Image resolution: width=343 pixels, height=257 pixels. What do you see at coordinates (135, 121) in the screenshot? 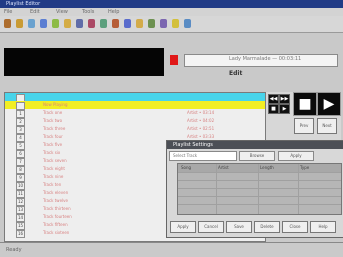
I see `playlist-row: 2 Track two Artist • 04:02` at bounding box center [135, 121].